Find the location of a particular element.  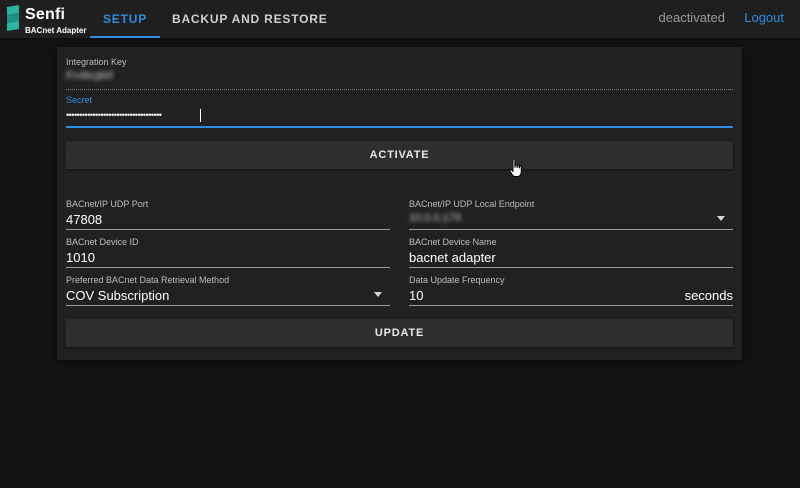

secret-label: Secret is located at coordinates (79, 100).